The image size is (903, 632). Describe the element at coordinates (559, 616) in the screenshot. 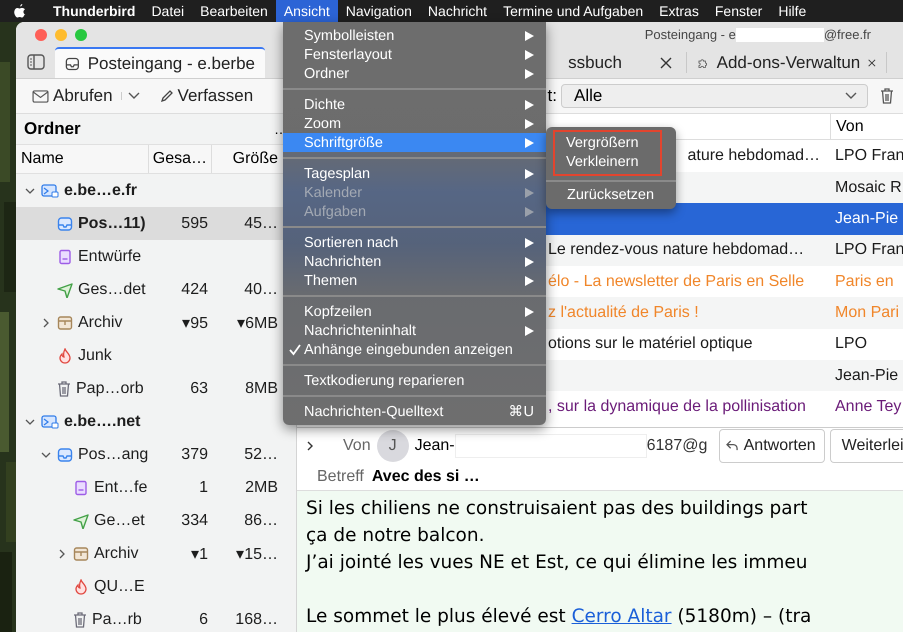

I see `body-text: Le sommet le plus élevé est Cerro Altar (5180m) – (tra` at that location.